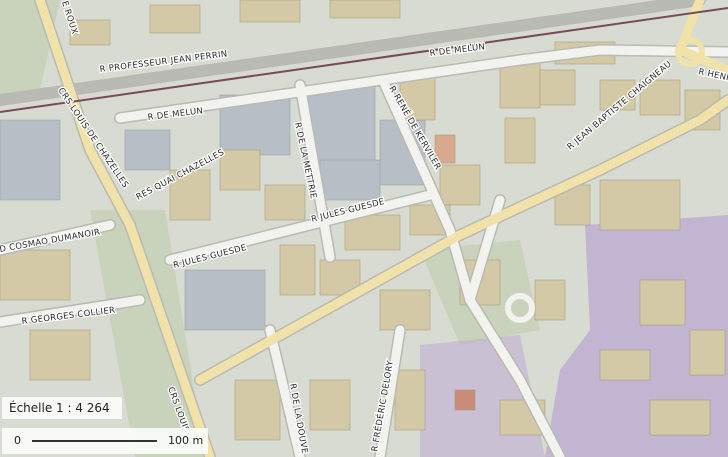  Describe the element at coordinates (17, 440) in the screenshot. I see `scale-bar-start: 0` at that location.